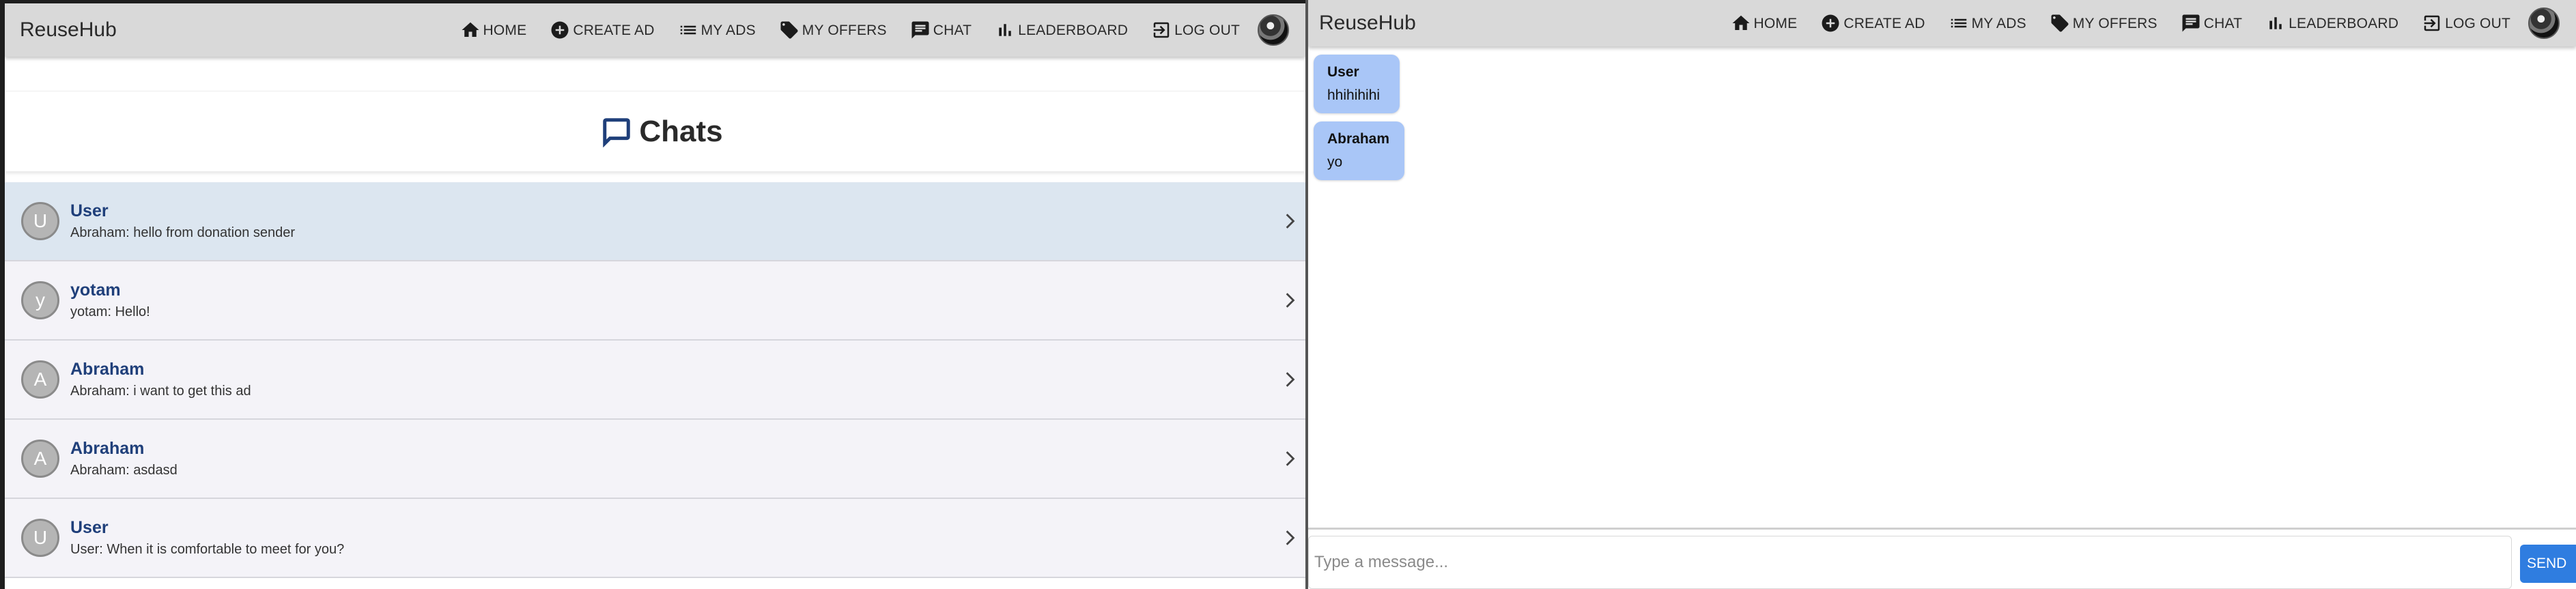  What do you see at coordinates (1358, 139) in the screenshot?
I see `message-sender: Abraham` at bounding box center [1358, 139].